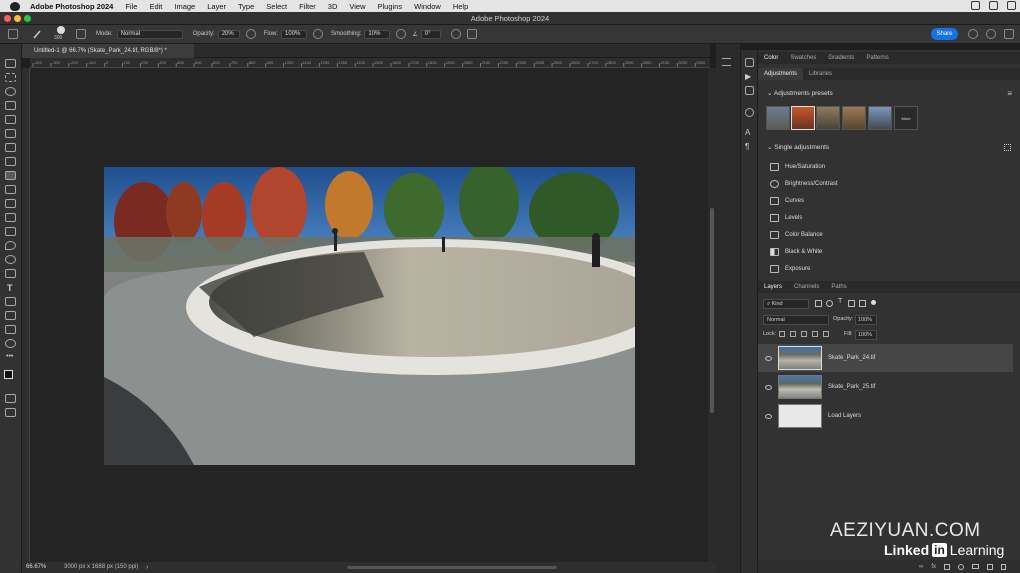 The height and width of the screenshot is (573, 1020). Describe the element at coordinates (885, 387) in the screenshot. I see `layer-row: Skate_Park_25.tif` at that location.